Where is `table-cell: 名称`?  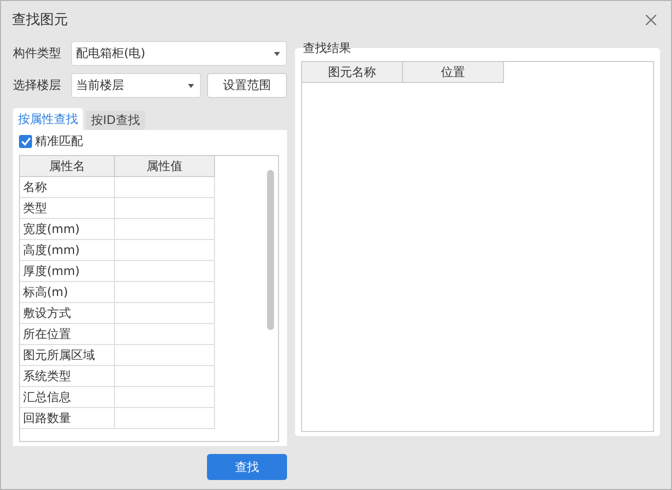
table-cell: 名称 is located at coordinates (67, 187).